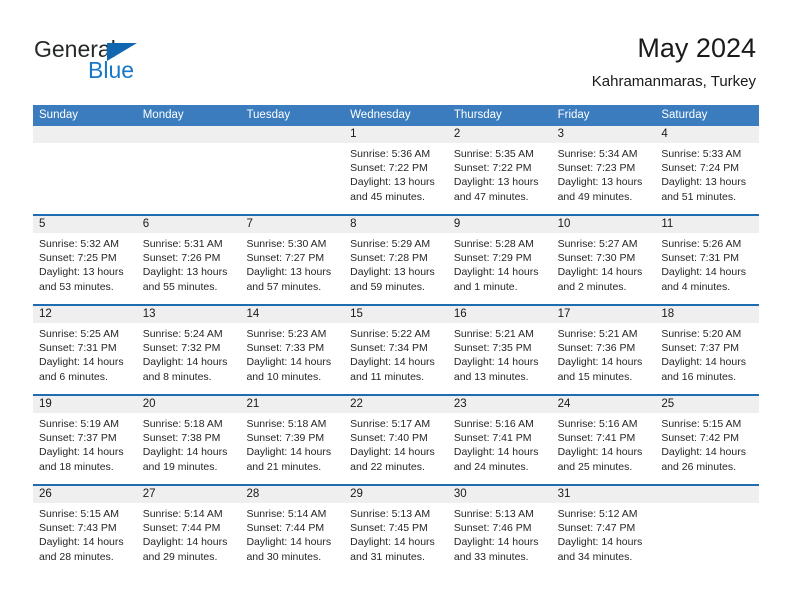 The height and width of the screenshot is (612, 792). Describe the element at coordinates (493, 154) in the screenshot. I see `day-detail-line: Sunrise: 5:35 AM` at that location.